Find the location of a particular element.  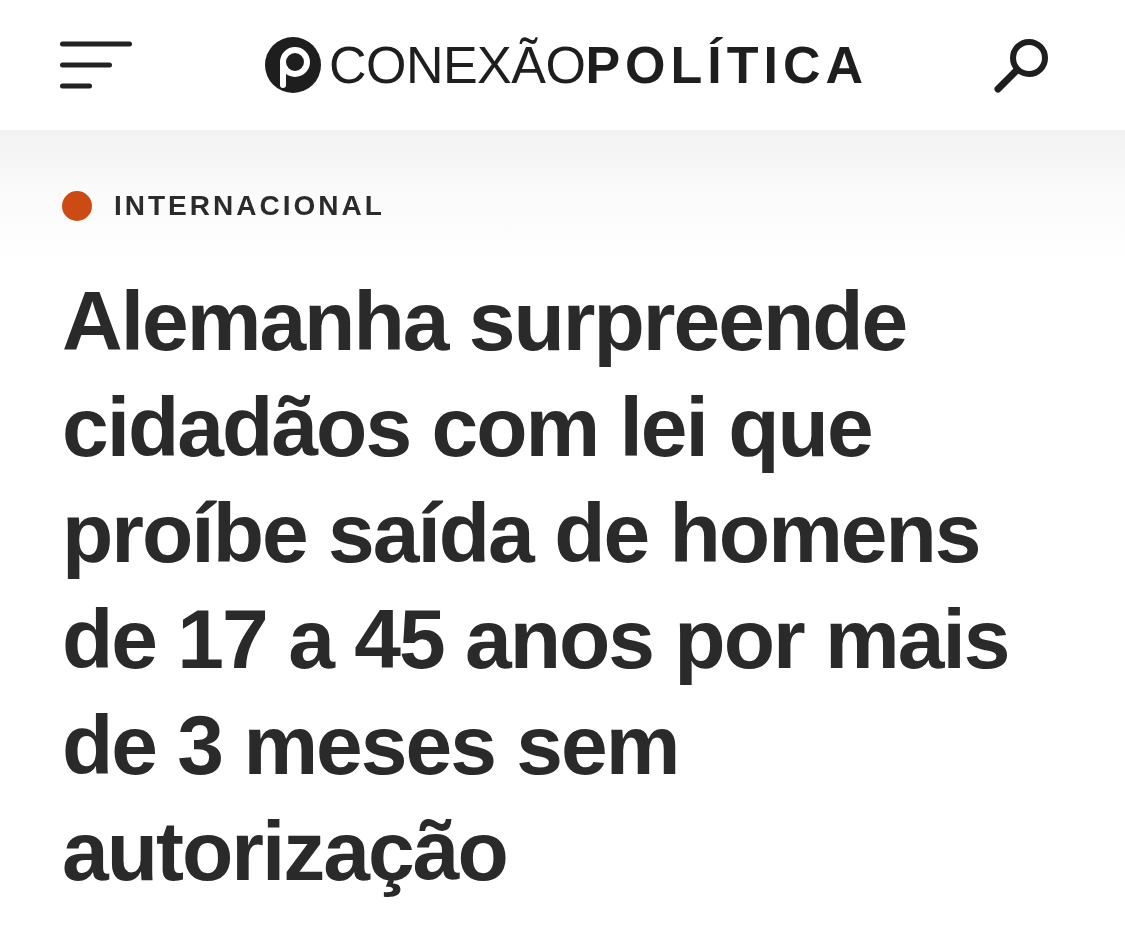

logo-icon is located at coordinates (292, 65).